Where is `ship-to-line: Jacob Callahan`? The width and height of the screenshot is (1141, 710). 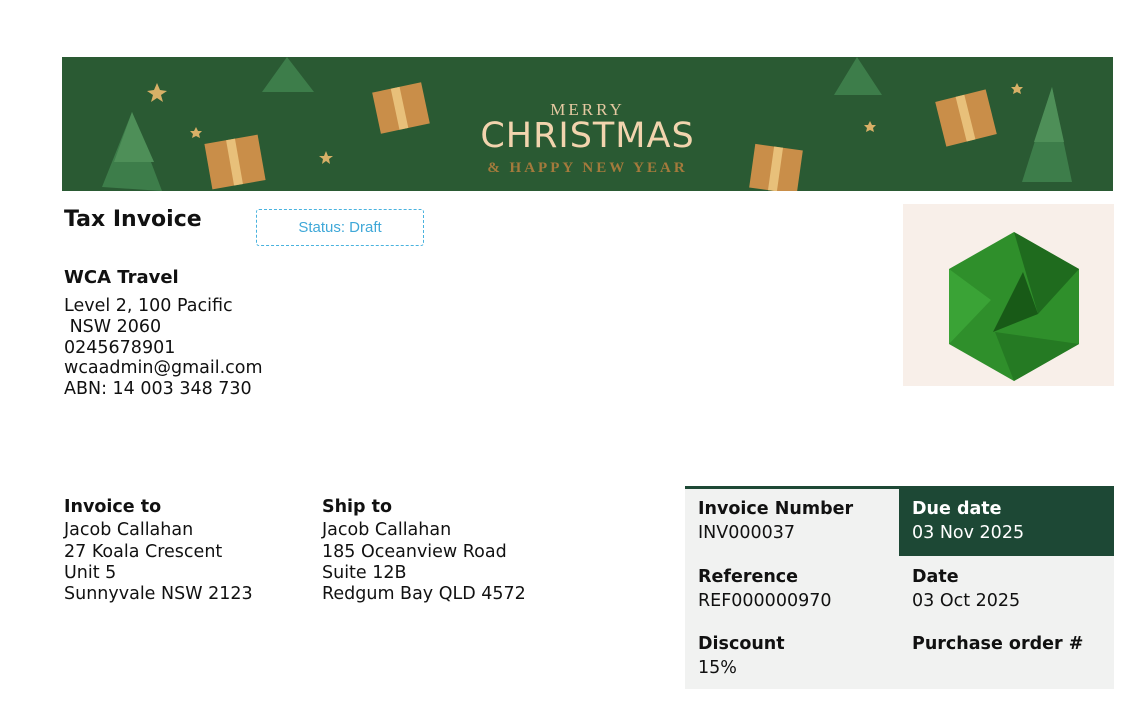
ship-to-line: Jacob Callahan is located at coordinates (387, 530).